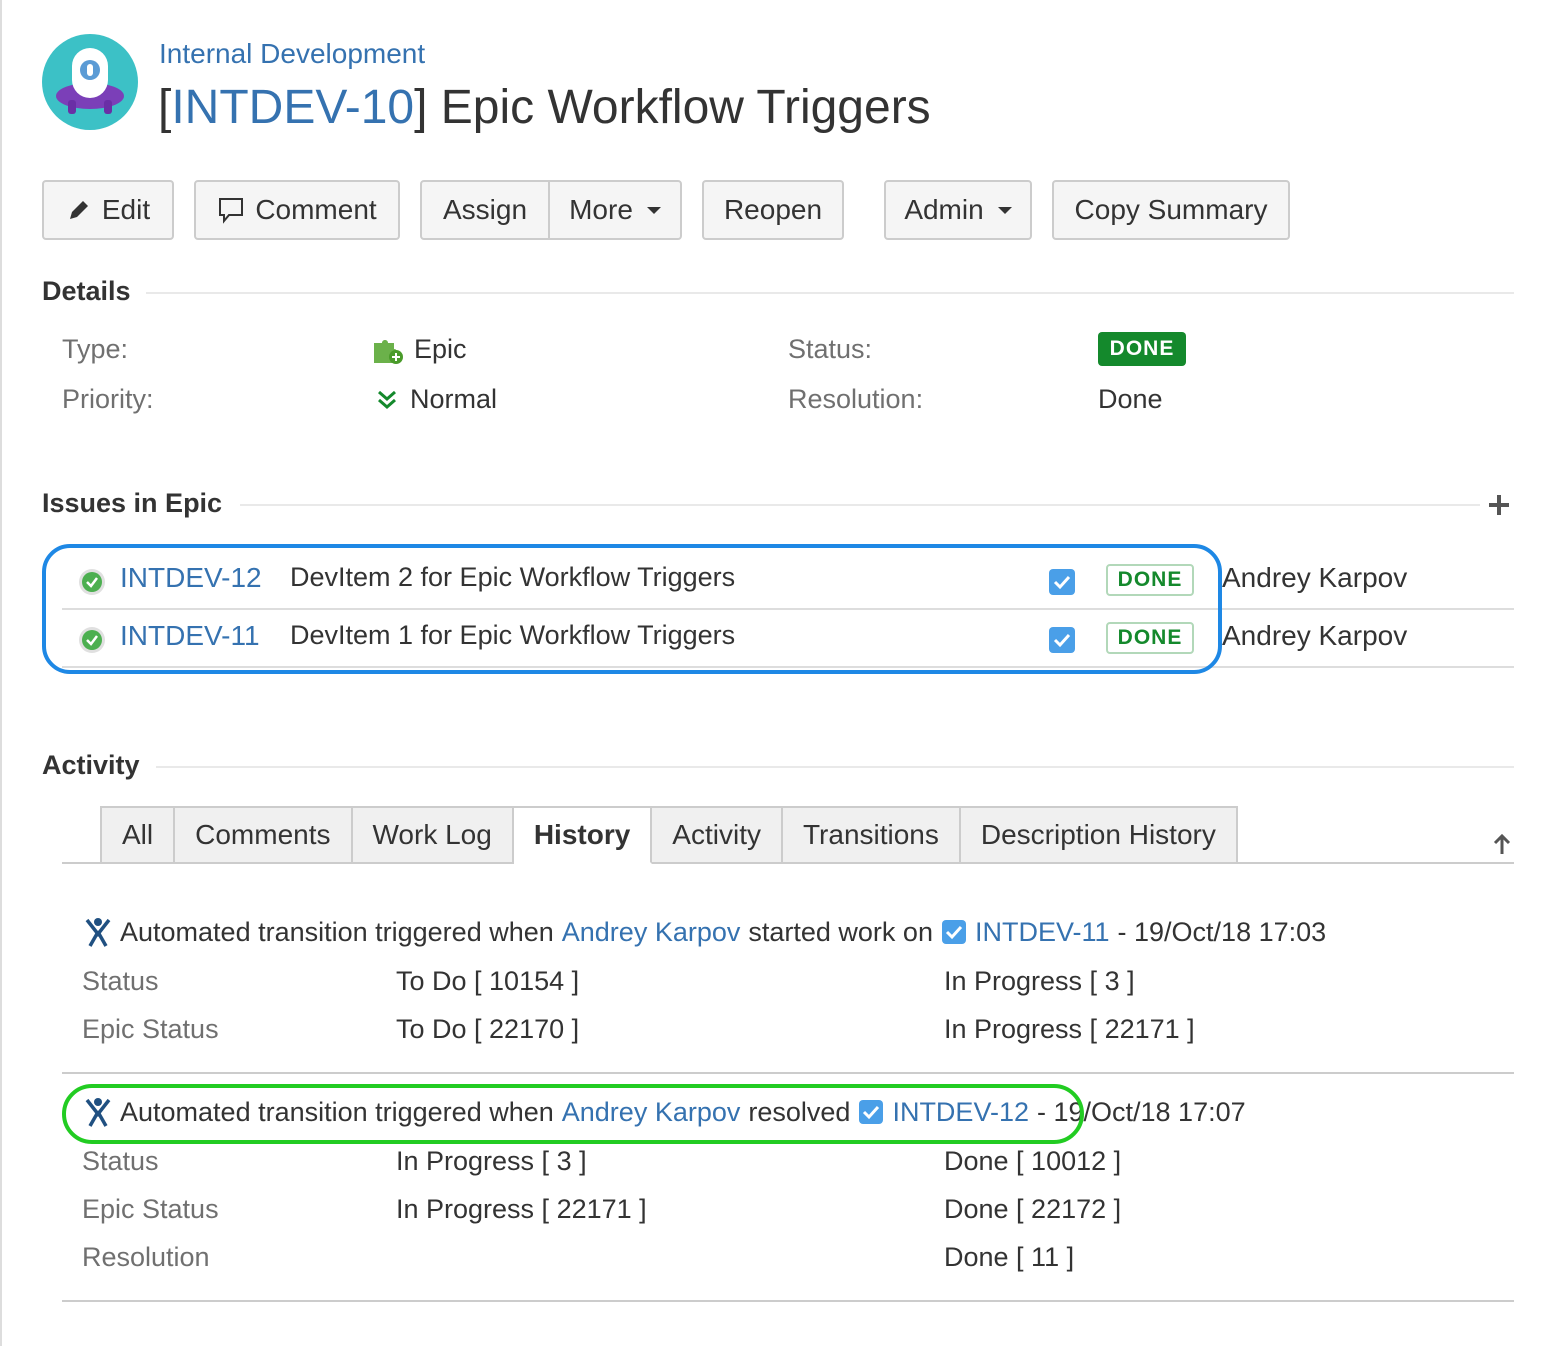 The image size is (1560, 1346). What do you see at coordinates (1069, 1029) in the screenshot?
I see `history-new-value: In Progress [ 22171 ]` at bounding box center [1069, 1029].